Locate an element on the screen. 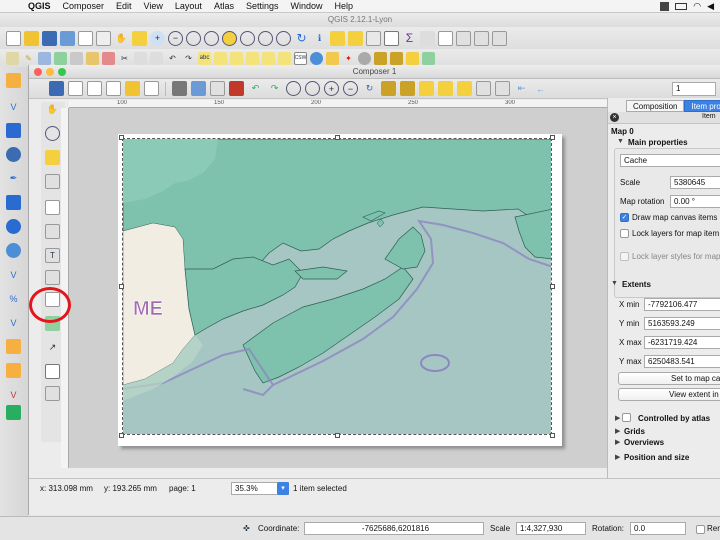 The height and width of the screenshot is (540, 720). view-extent-button: View extent in is located at coordinates (669, 394).